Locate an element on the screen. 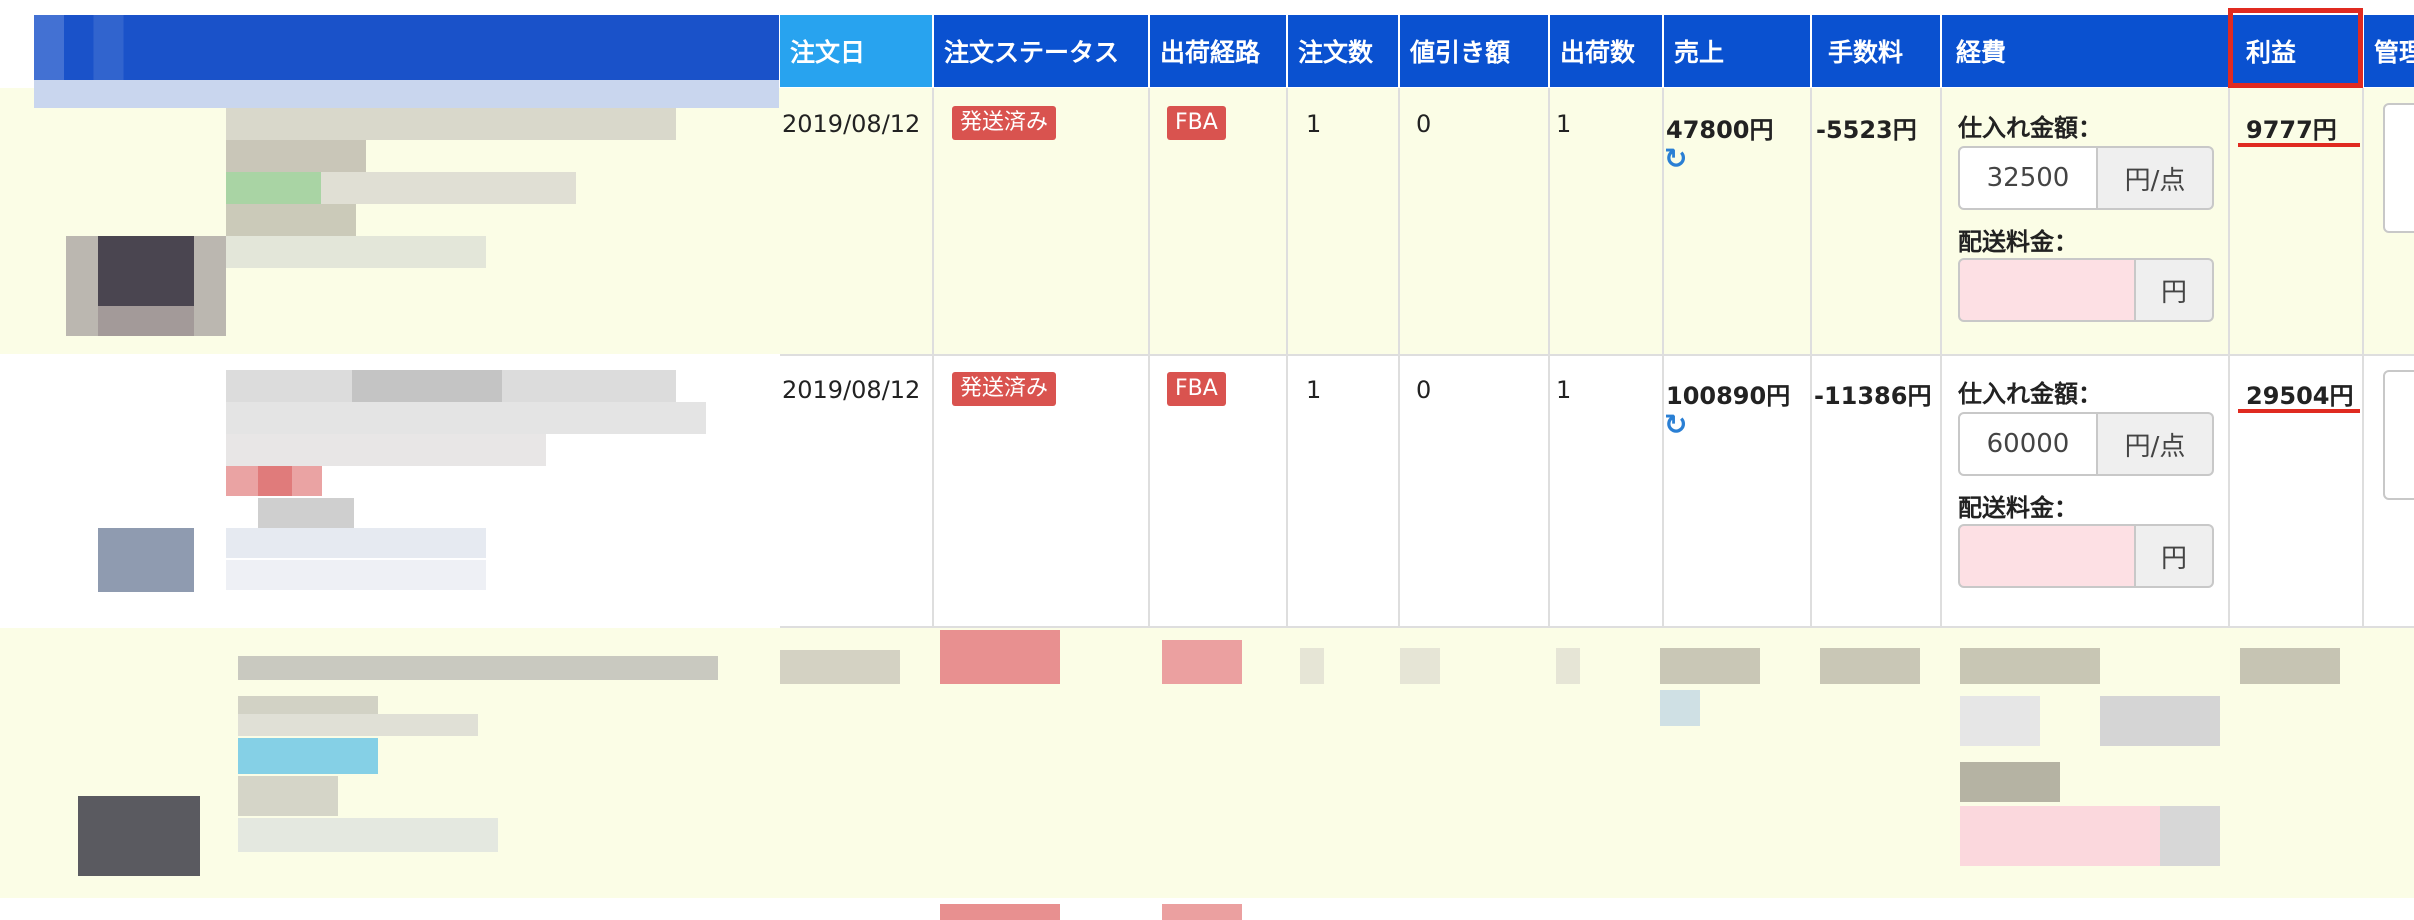  sales-amount: 47800円 is located at coordinates (1720, 130).